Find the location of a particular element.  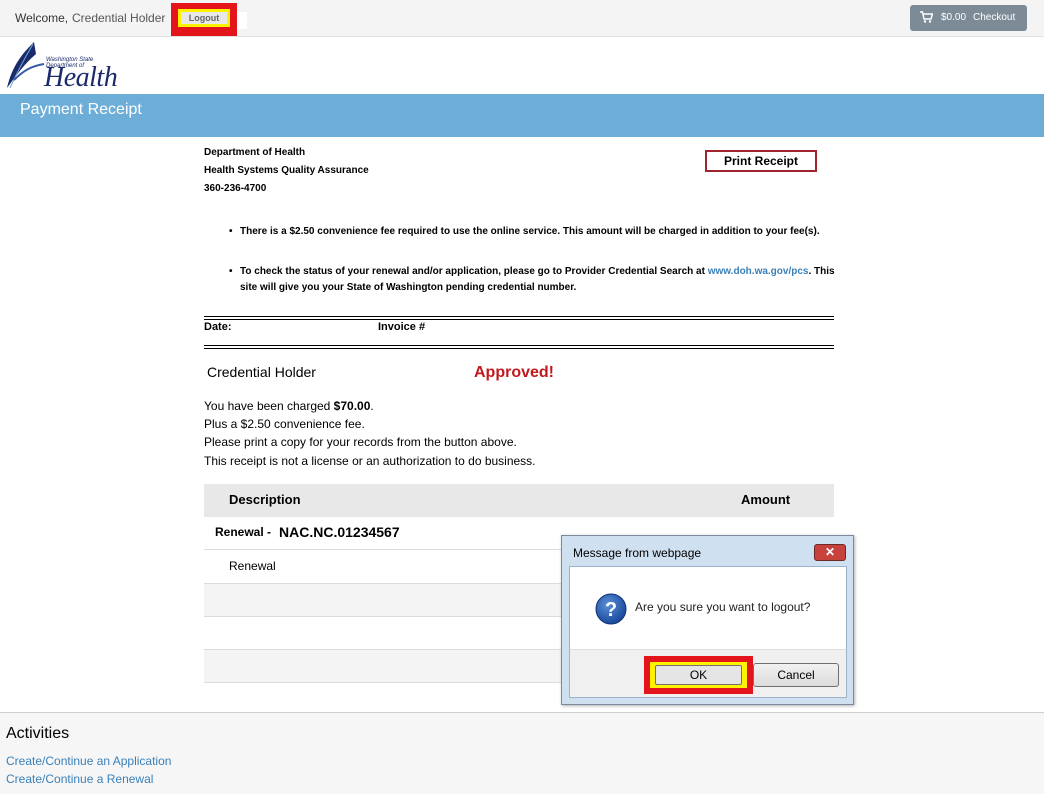

logout-highlight-inner: Logout is located at coordinates (204, 18).